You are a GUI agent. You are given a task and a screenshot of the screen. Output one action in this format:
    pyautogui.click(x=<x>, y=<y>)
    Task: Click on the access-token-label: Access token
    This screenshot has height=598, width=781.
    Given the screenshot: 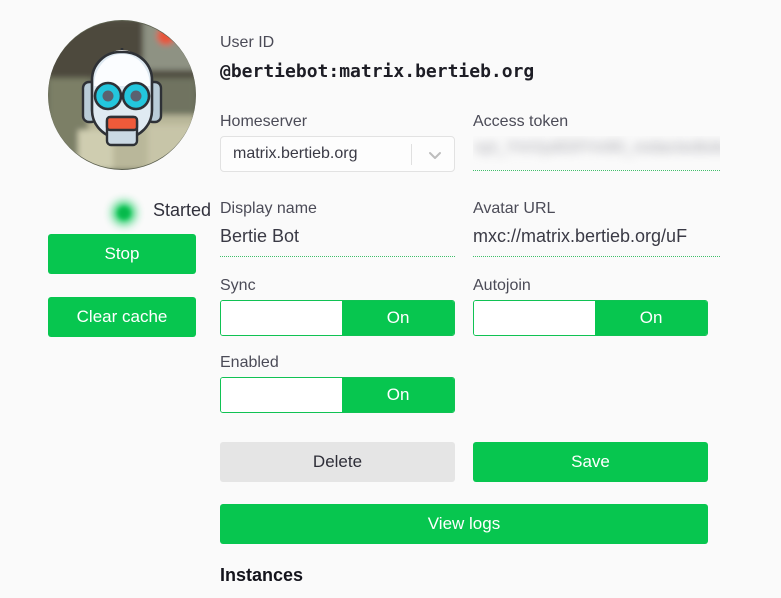 What is the action you would take?
    pyautogui.click(x=521, y=121)
    